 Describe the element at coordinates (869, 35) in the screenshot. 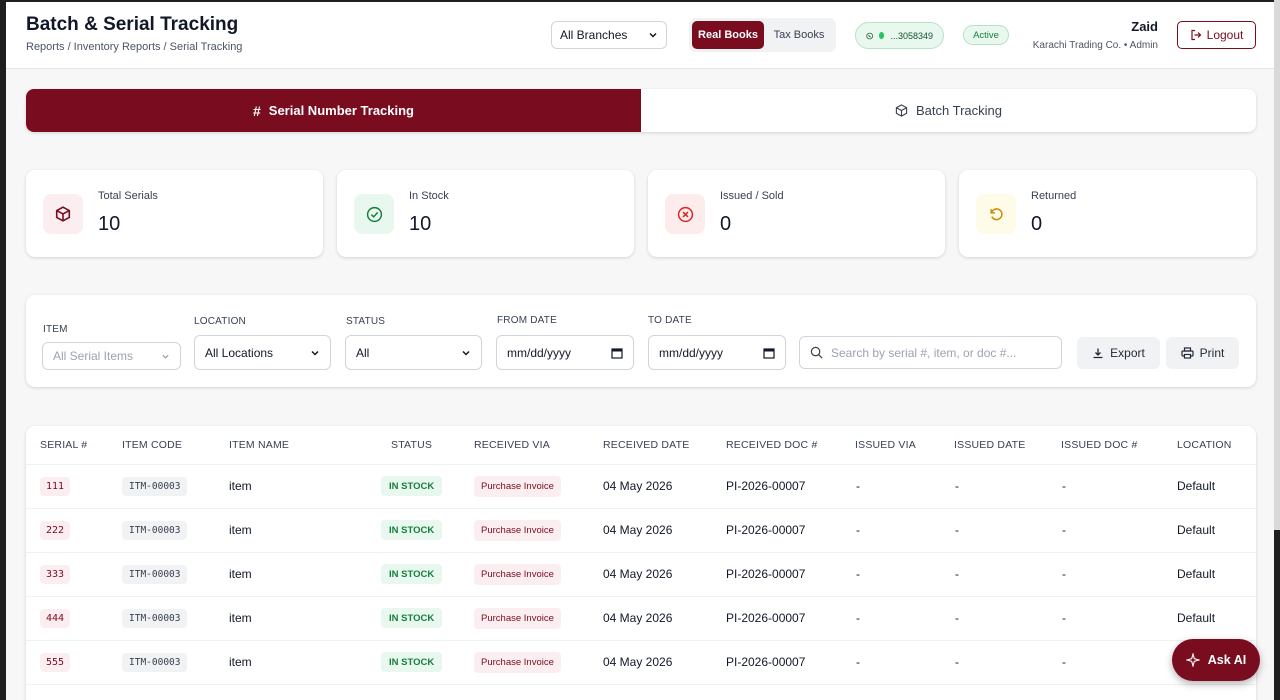

I see `whatsapp-icon` at that location.